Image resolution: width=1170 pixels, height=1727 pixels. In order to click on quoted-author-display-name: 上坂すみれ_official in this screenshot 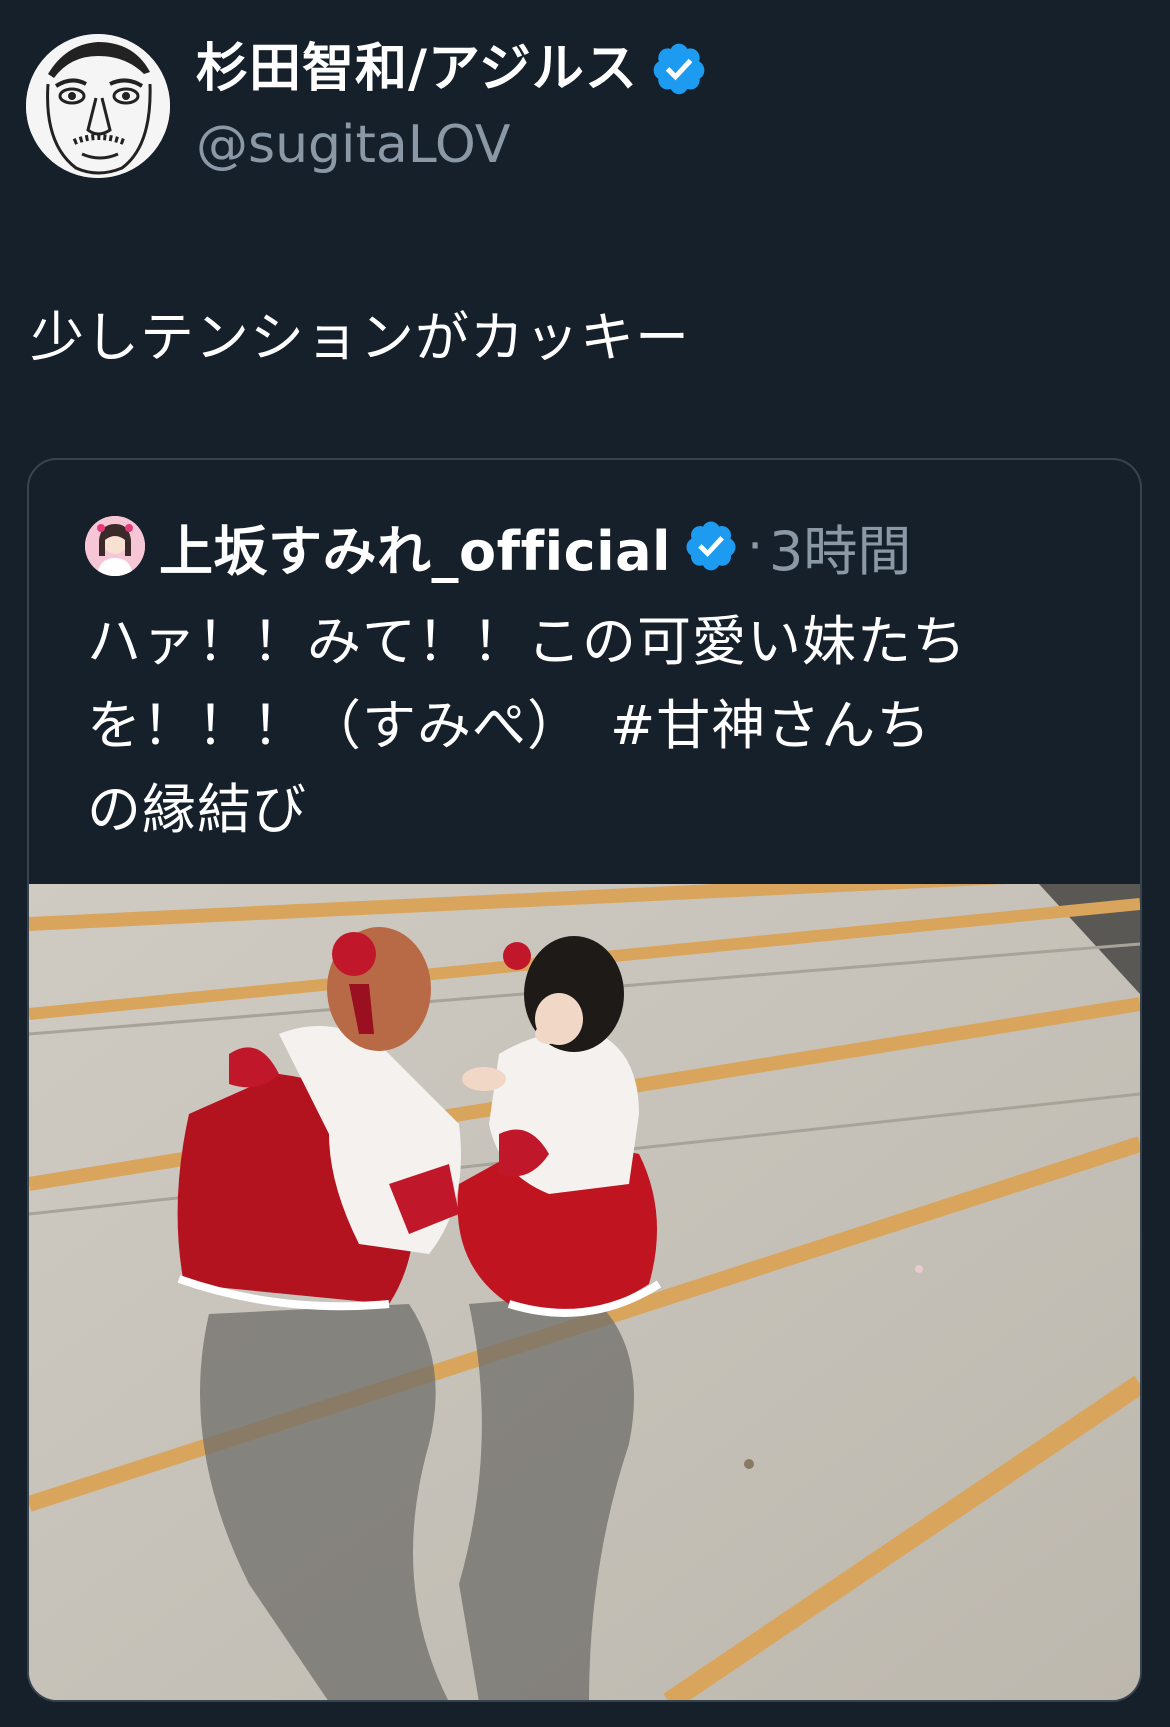, I will do `click(415, 546)`.